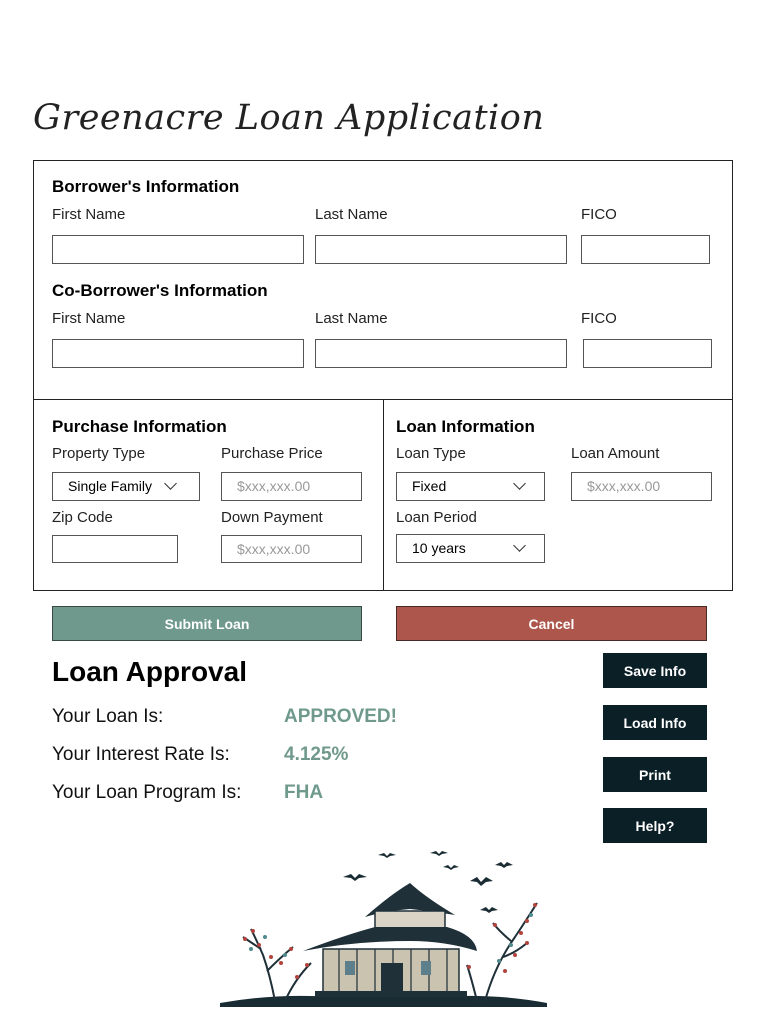 The image size is (768, 1024). What do you see at coordinates (645, 249) in the screenshot?
I see `borrower-fico-input` at bounding box center [645, 249].